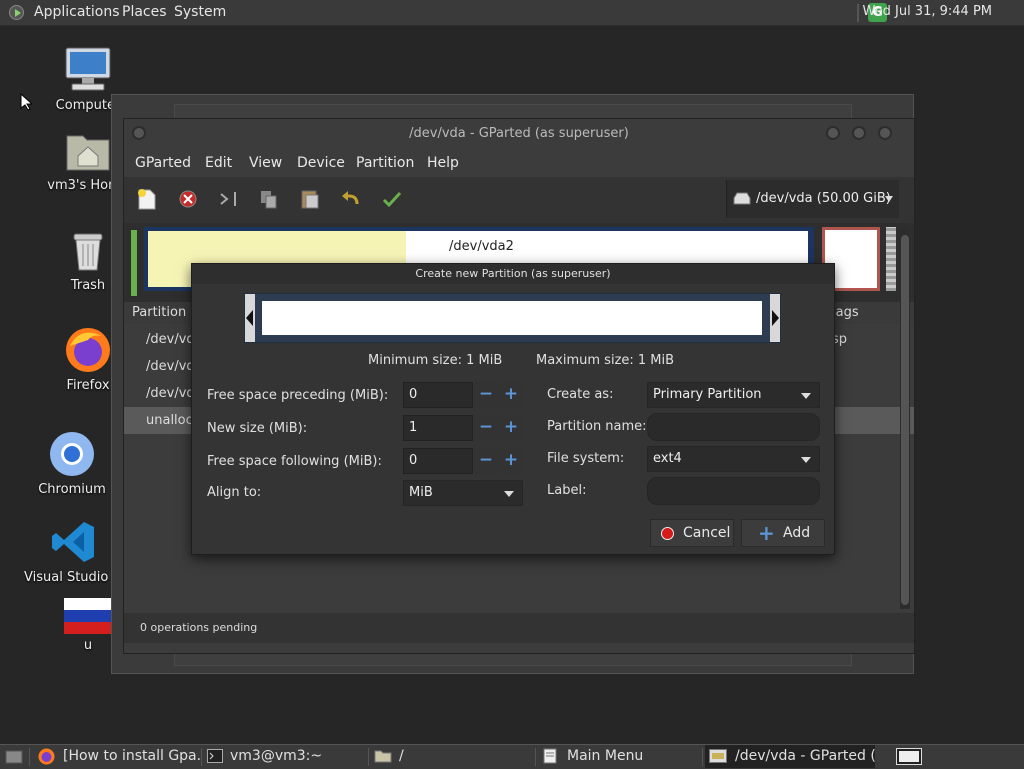  Describe the element at coordinates (597, 426) in the screenshot. I see `partition-name-label: Partition name:` at that location.